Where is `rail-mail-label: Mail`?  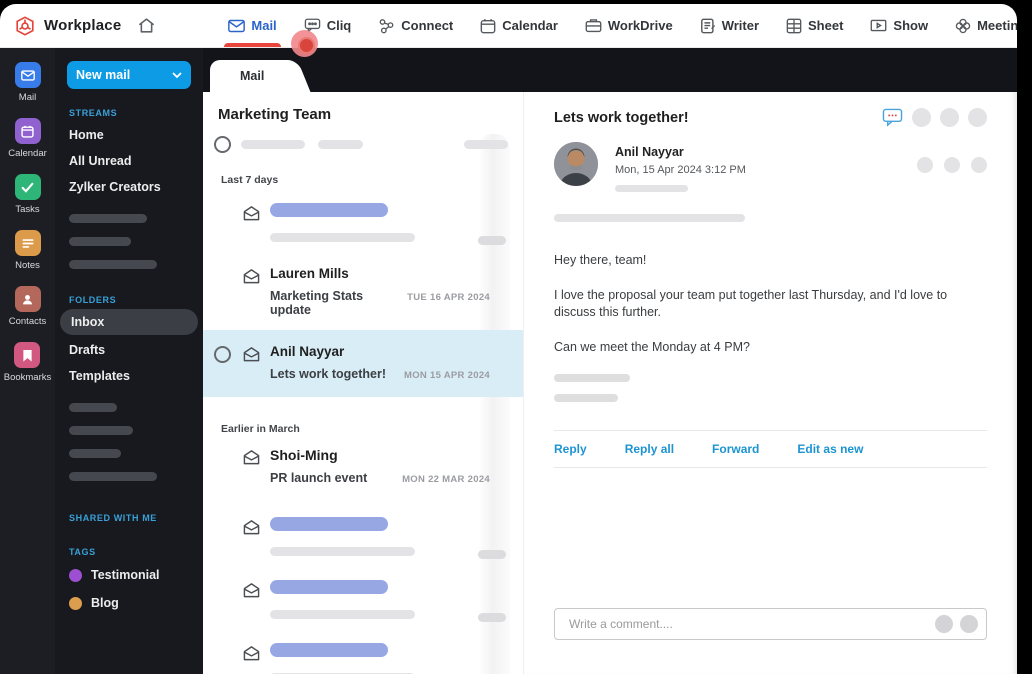
rail-mail-label: Mail is located at coordinates (27, 97).